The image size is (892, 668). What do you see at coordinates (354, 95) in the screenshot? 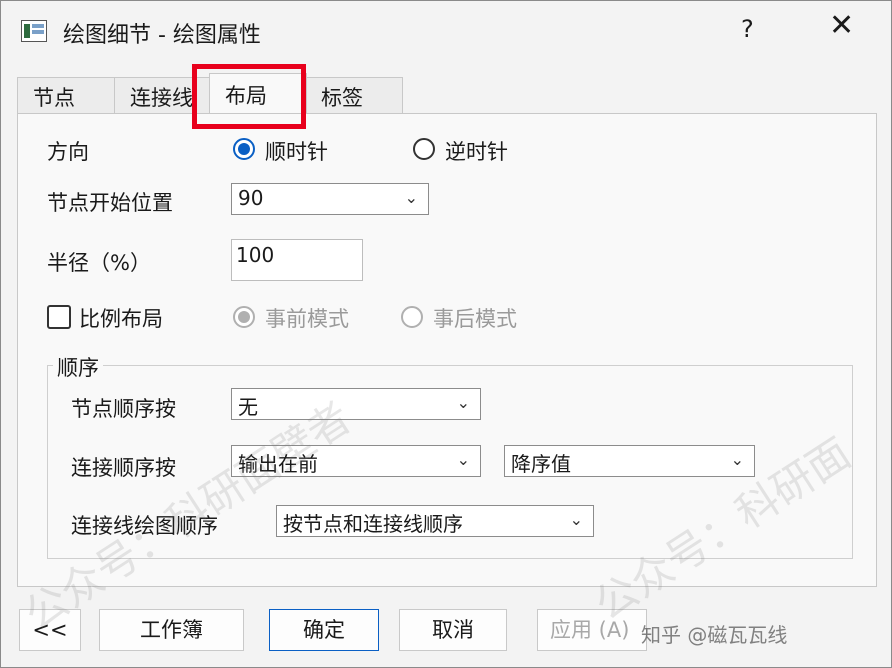
I see `tab-labels: 标签` at bounding box center [354, 95].